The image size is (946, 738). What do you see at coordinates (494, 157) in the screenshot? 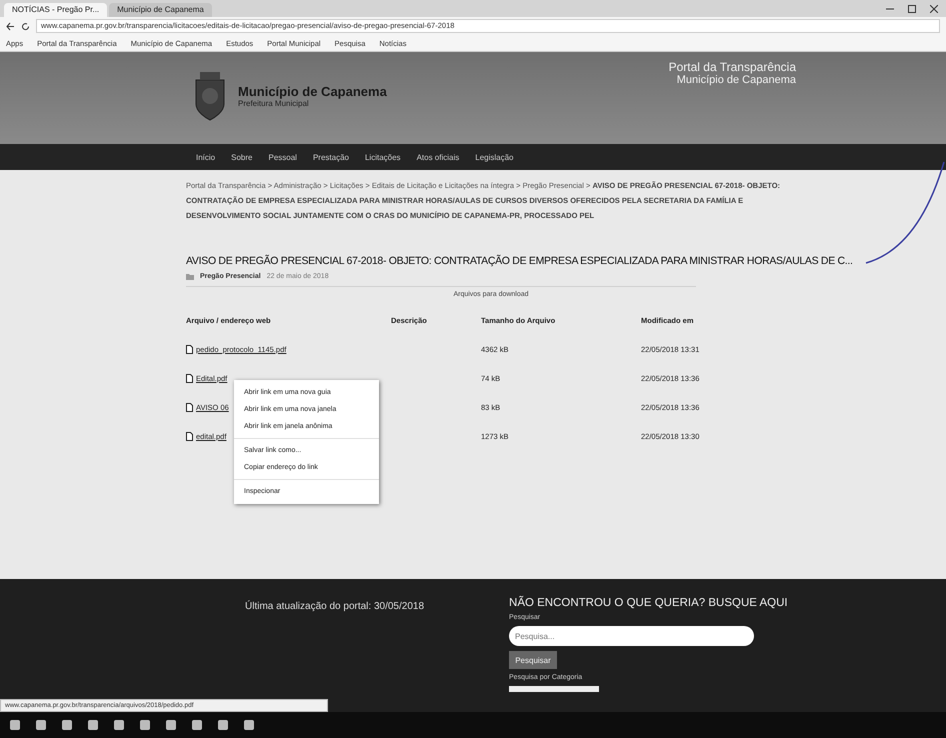
I see `nav-link: Legislação` at bounding box center [494, 157].